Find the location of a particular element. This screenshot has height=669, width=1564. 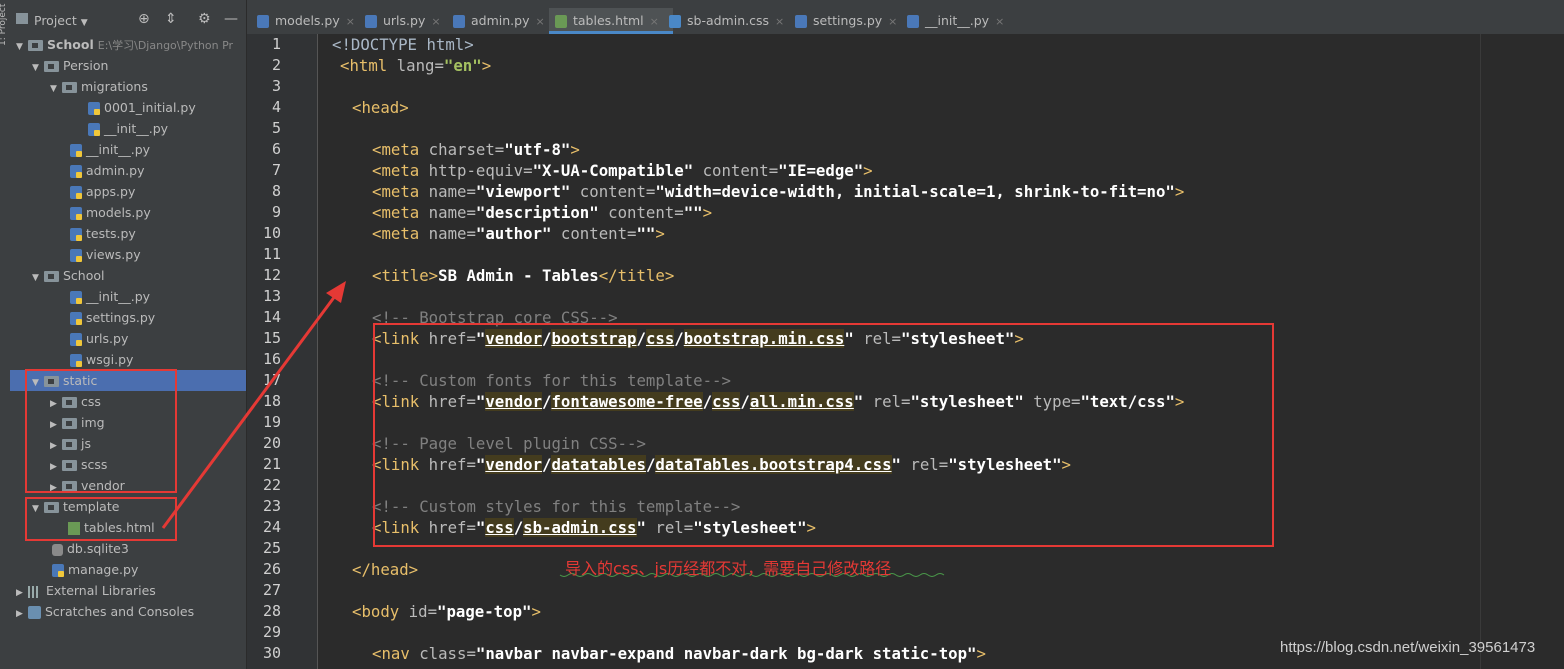

tag-name: <body is located at coordinates (376, 611).